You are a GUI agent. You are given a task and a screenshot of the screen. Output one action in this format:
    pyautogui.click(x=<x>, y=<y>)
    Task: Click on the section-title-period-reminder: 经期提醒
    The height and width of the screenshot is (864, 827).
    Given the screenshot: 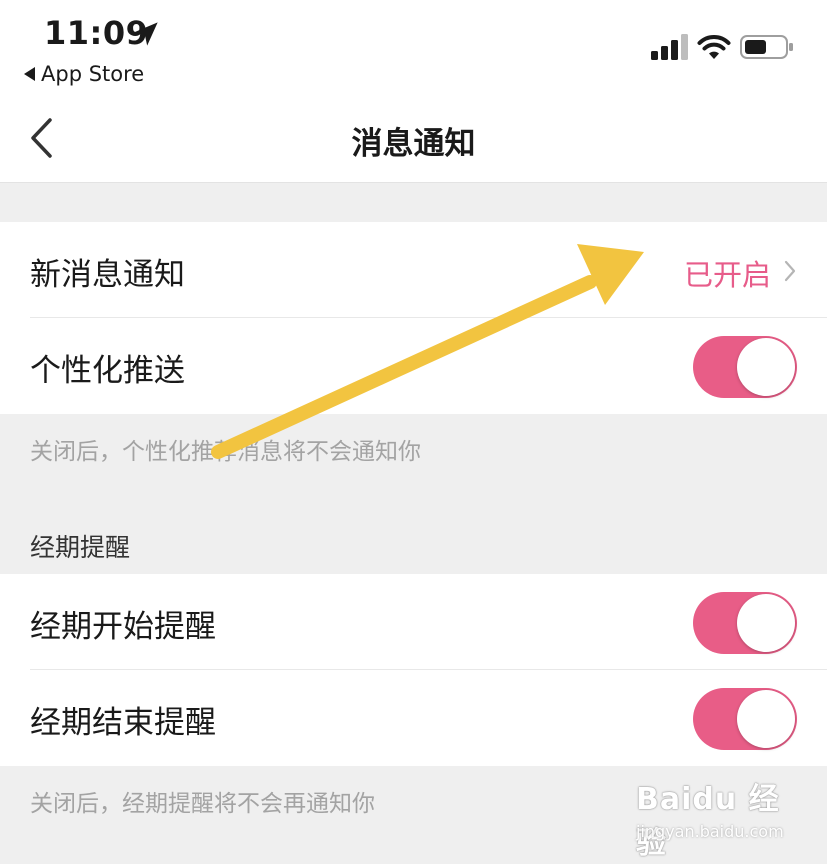 What is the action you would take?
    pyautogui.click(x=80, y=547)
    